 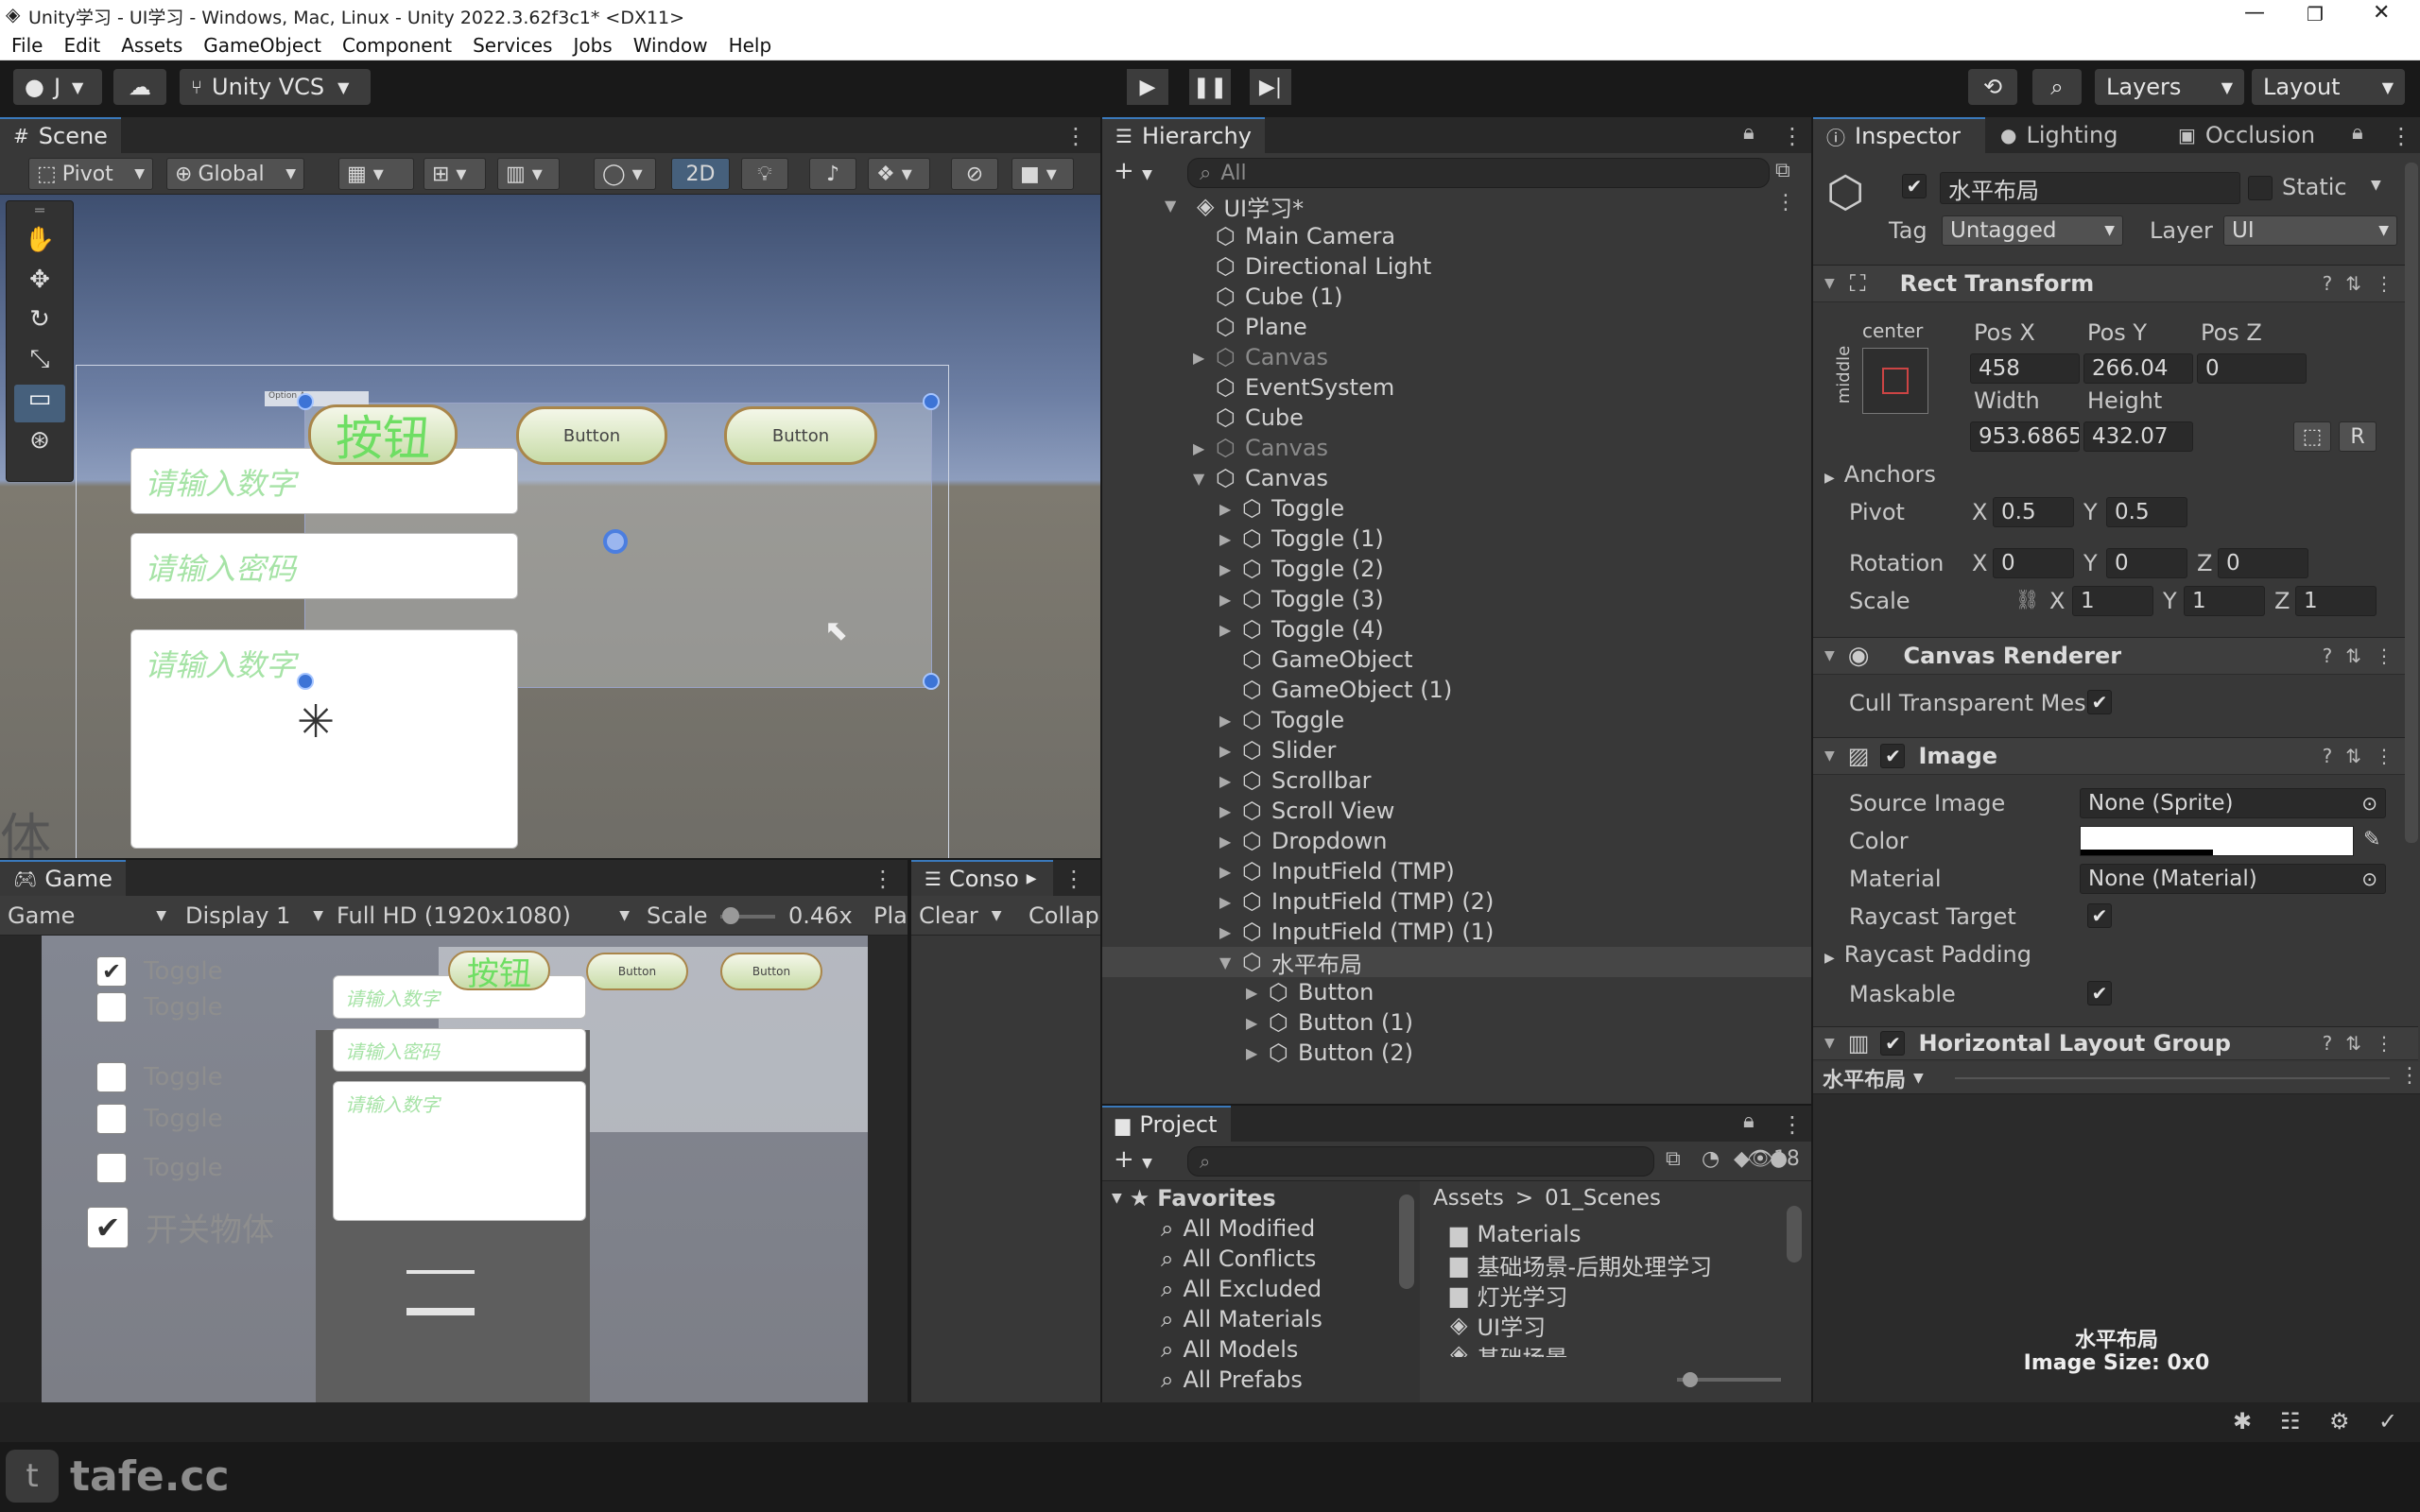 What do you see at coordinates (2233, 879) in the screenshot?
I see `material-field: None (Material) ⊙` at bounding box center [2233, 879].